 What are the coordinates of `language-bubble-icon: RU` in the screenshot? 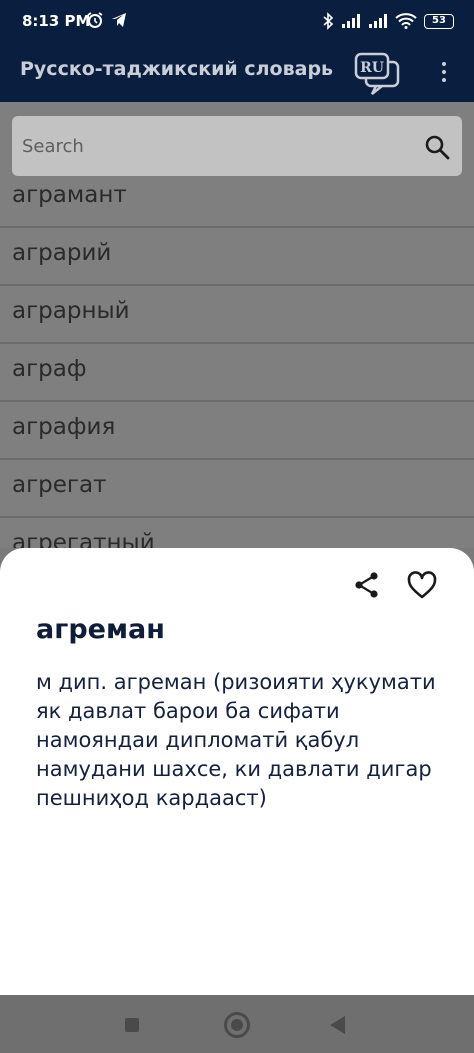 It's located at (377, 73).